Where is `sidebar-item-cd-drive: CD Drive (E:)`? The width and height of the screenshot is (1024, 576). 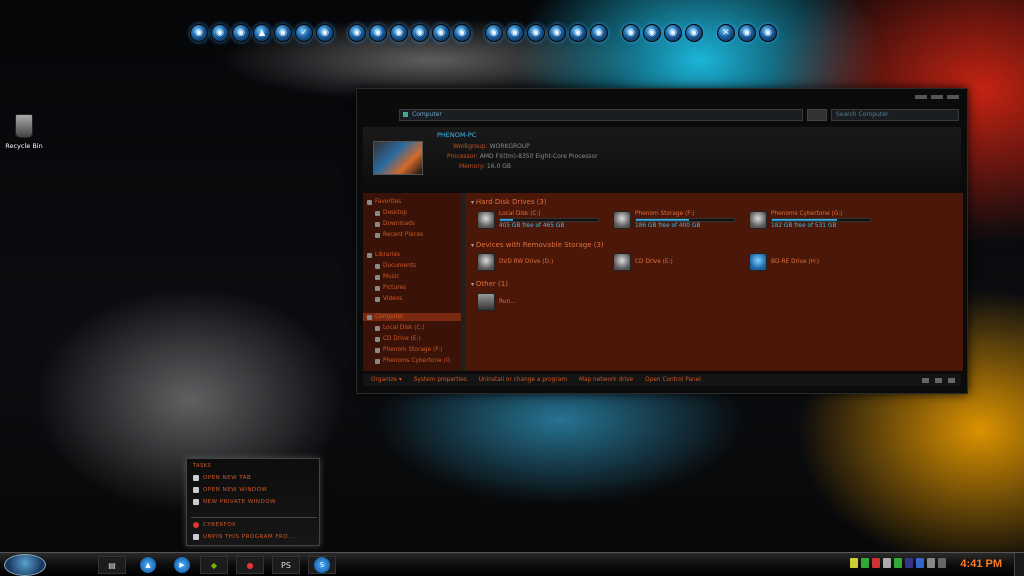
sidebar-item-cd-drive: CD Drive (E:) is located at coordinates (398, 339).